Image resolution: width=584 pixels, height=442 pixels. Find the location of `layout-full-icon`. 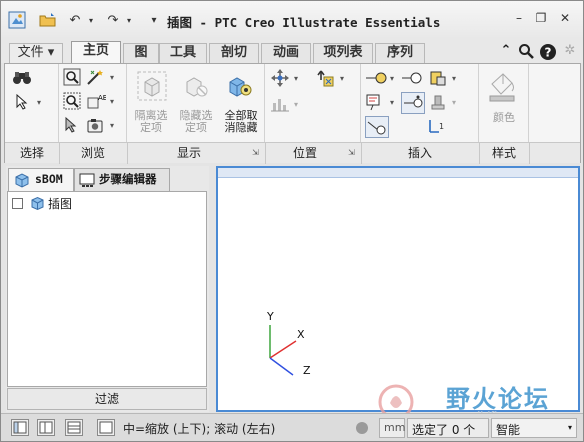

layout-full-icon is located at coordinates (20, 427).